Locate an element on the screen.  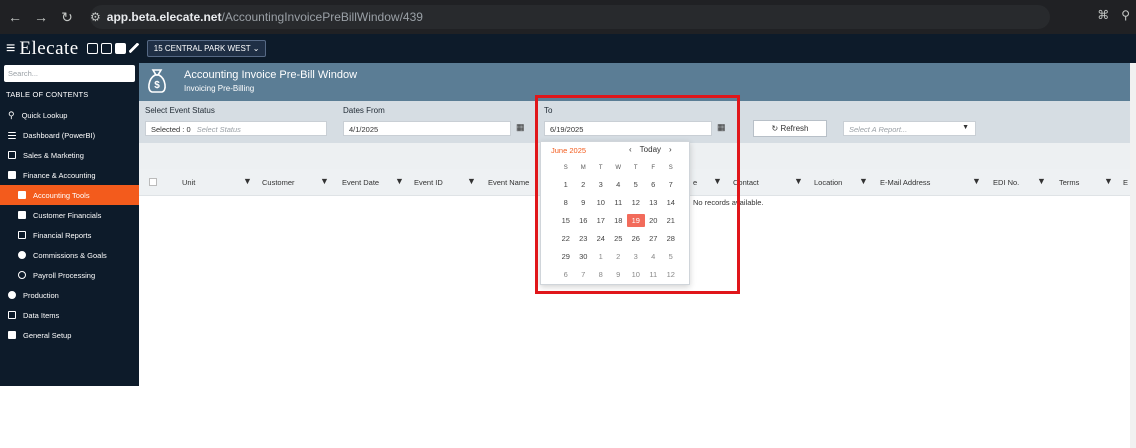
money-bag-icon: $ is located at coordinates (157, 81).